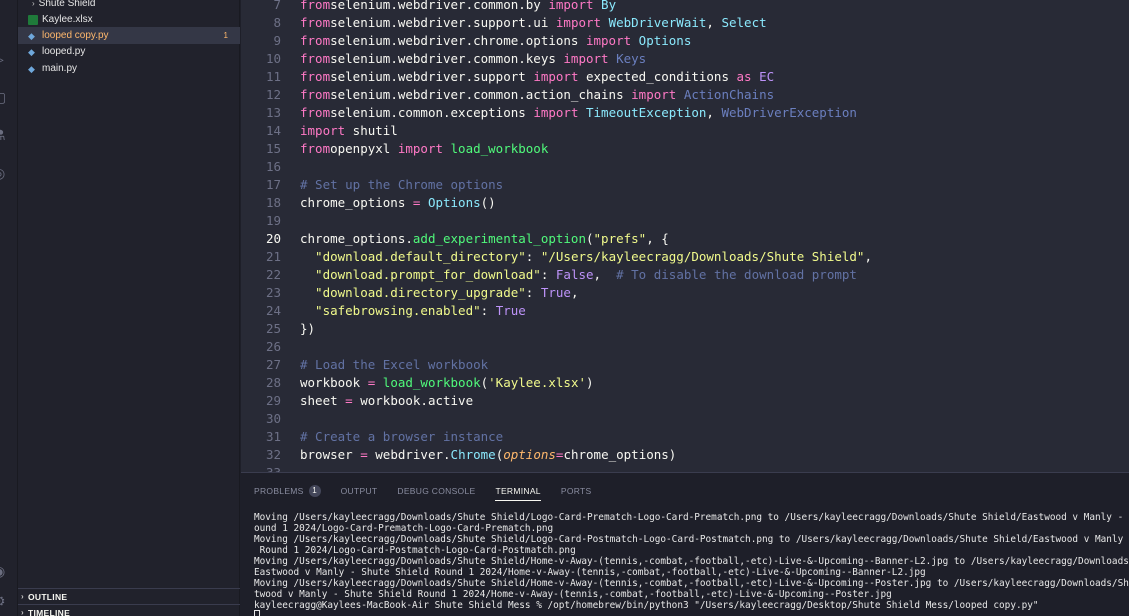 The image size is (1129, 616). I want to click on timeline-section: › TIMELINE, so click(129, 610).